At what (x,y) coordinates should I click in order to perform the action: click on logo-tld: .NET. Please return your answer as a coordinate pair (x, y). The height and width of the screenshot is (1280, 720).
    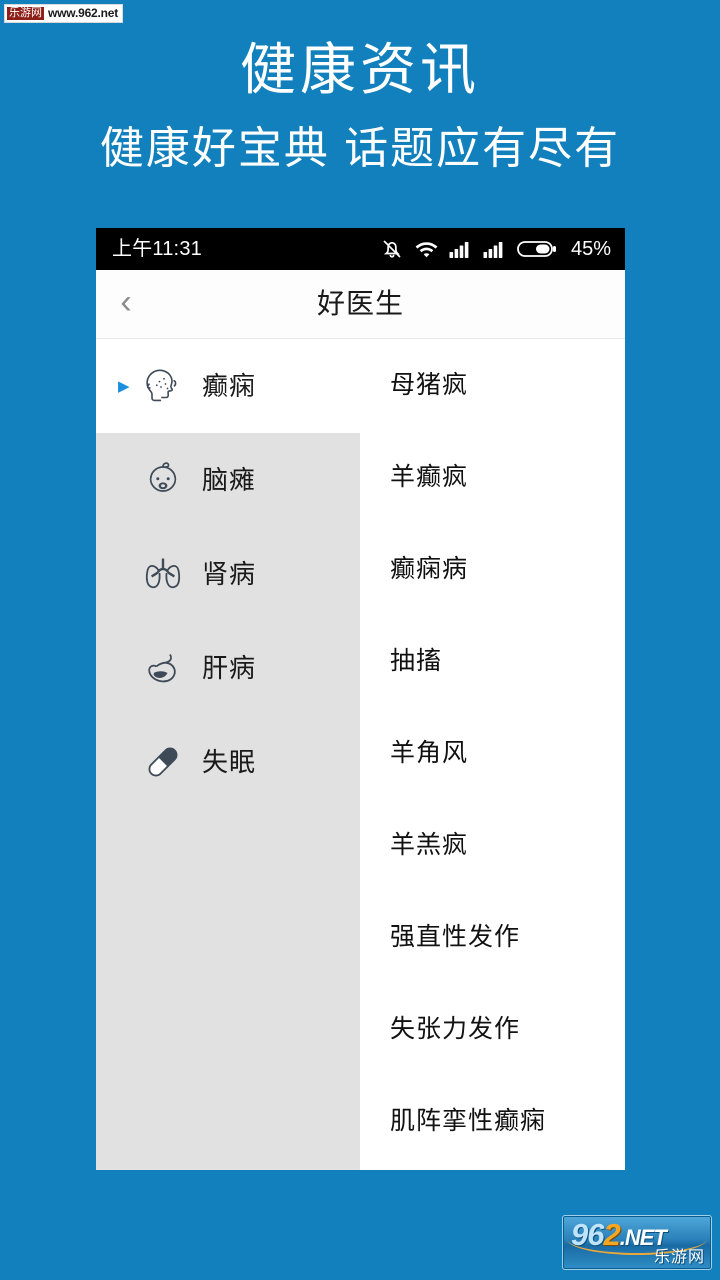
    Looking at the image, I should click on (643, 1237).